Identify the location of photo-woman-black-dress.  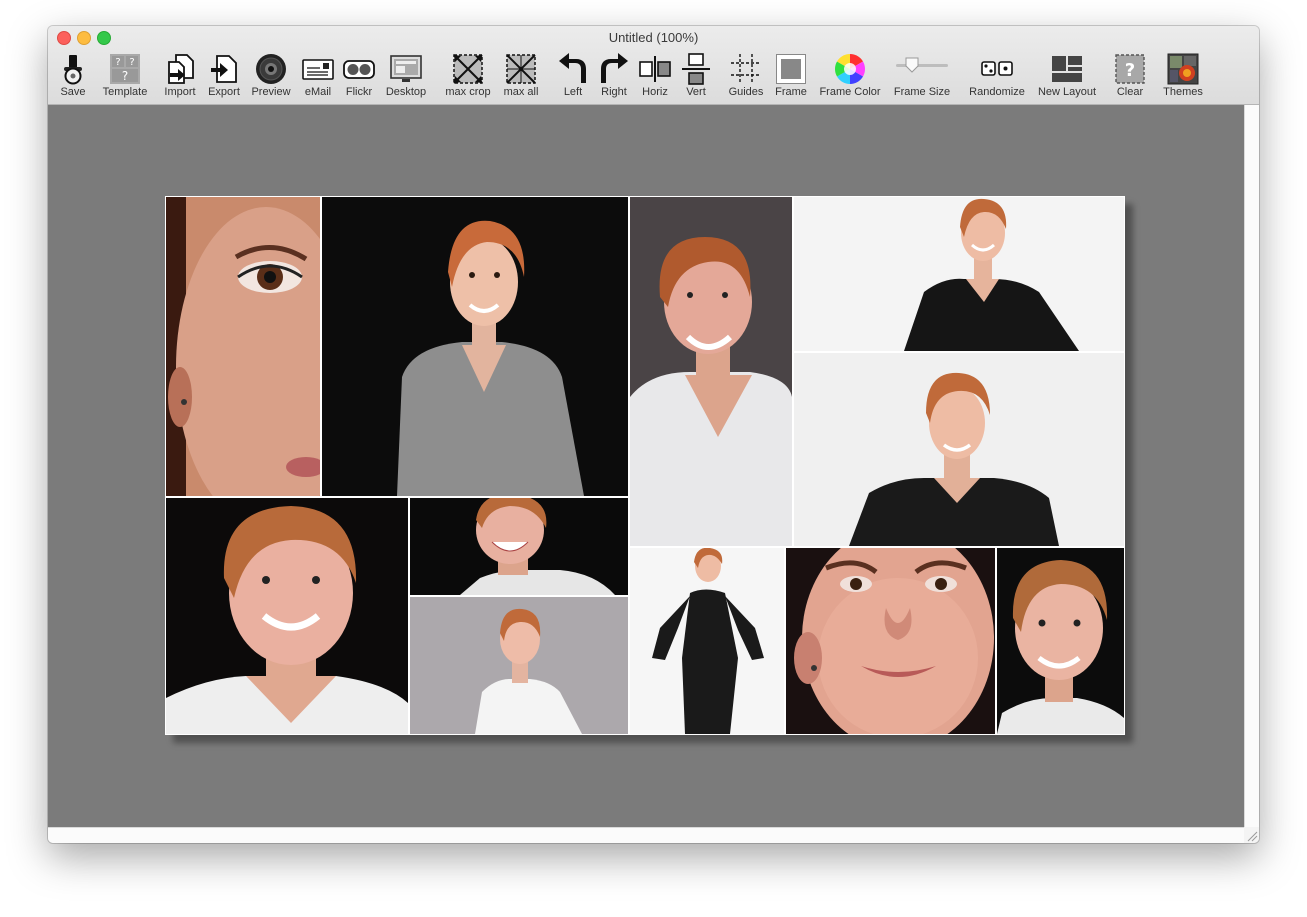
(707, 641).